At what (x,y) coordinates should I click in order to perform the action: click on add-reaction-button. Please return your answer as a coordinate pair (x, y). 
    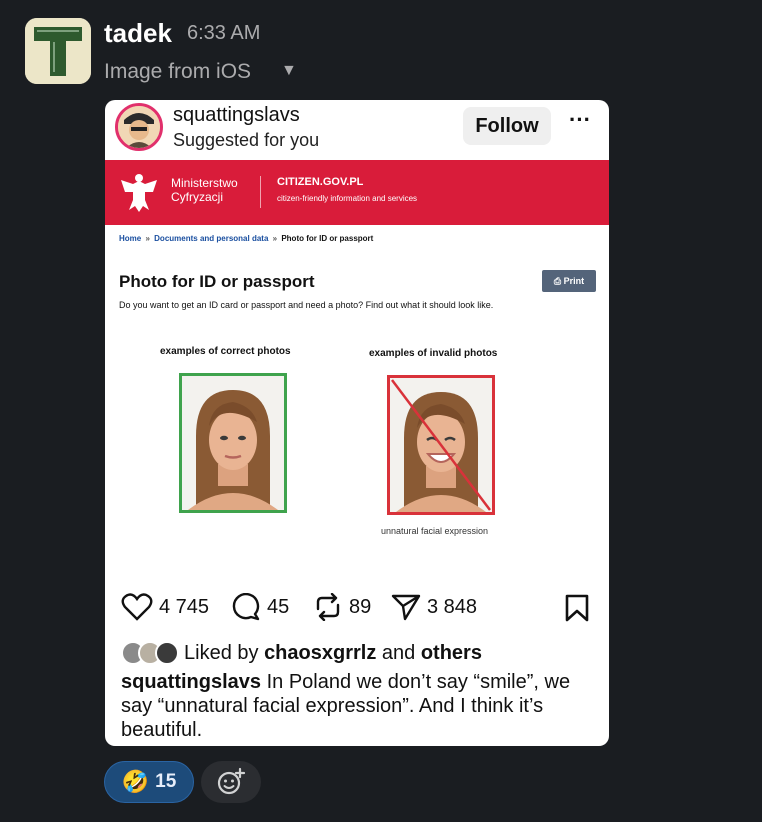
    Looking at the image, I should click on (231, 782).